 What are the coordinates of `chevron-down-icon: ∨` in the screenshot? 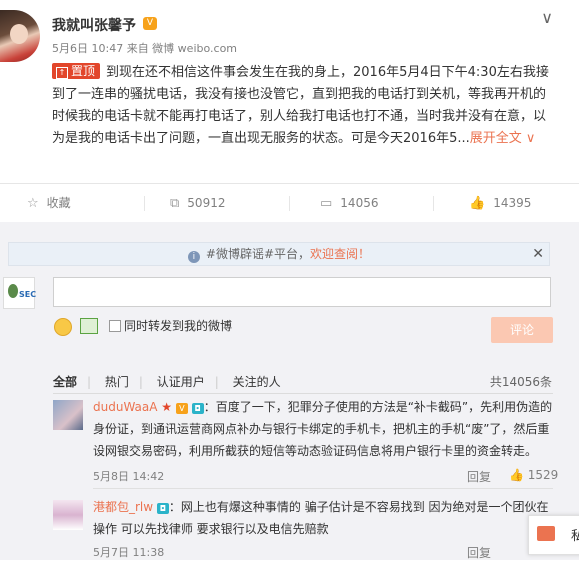 It's located at (547, 17).